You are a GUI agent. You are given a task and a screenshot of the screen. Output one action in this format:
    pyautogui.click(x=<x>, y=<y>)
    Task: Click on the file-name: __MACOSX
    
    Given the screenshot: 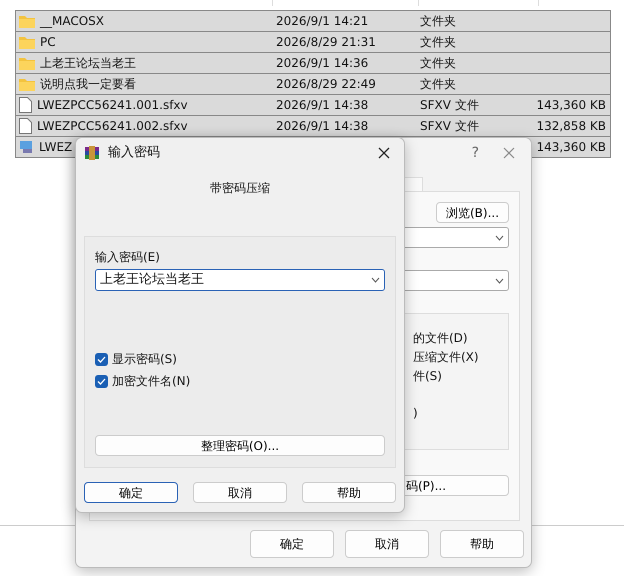 What is the action you would take?
    pyautogui.click(x=72, y=21)
    